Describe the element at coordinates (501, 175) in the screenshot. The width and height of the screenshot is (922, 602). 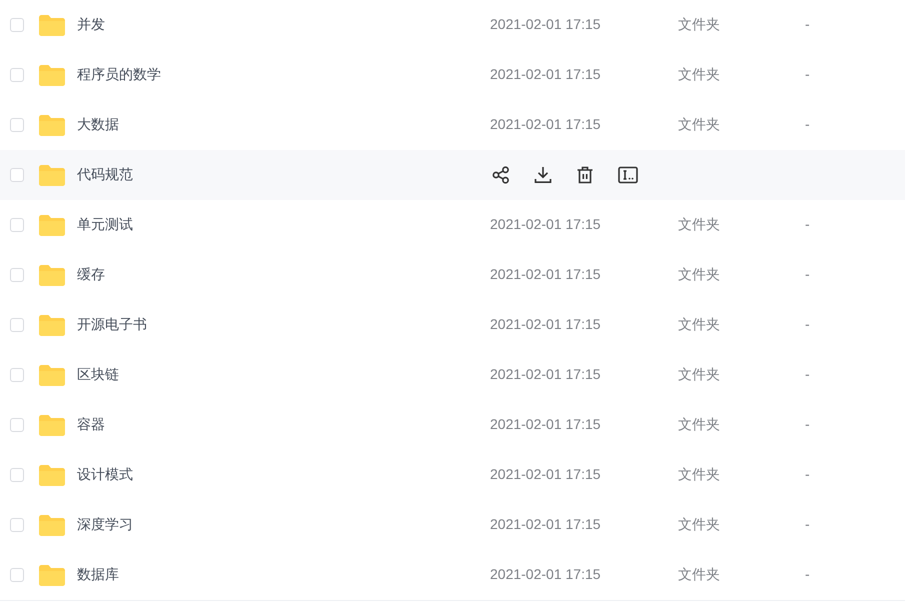
I see `share-icon` at that location.